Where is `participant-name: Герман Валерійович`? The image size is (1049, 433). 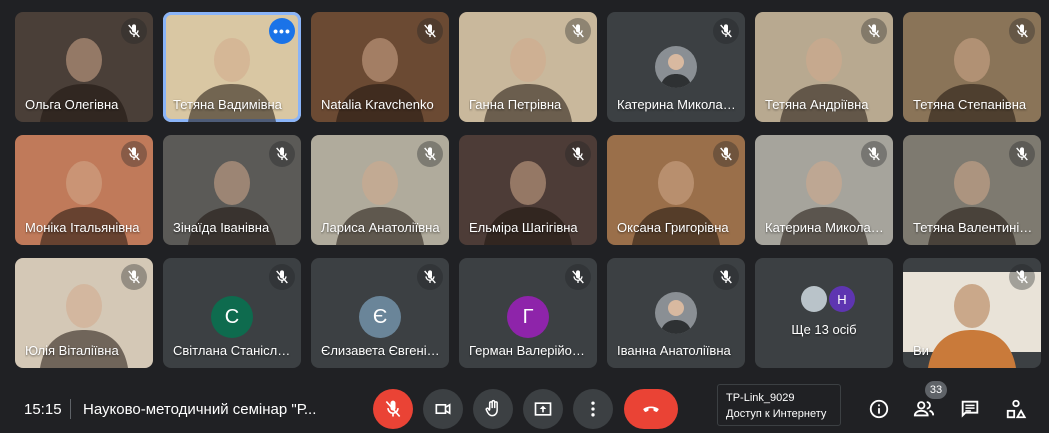
participant-name: Герман Валерійович is located at coordinates (530, 350).